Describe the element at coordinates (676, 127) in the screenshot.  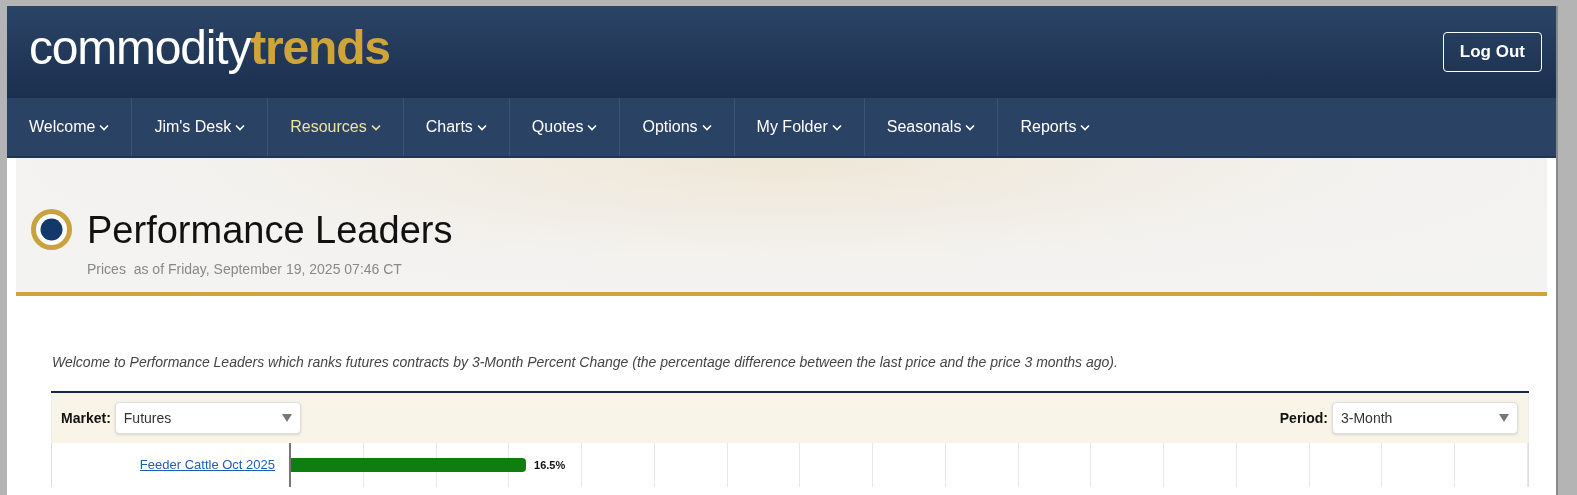
I see `nav-item: Options` at that location.